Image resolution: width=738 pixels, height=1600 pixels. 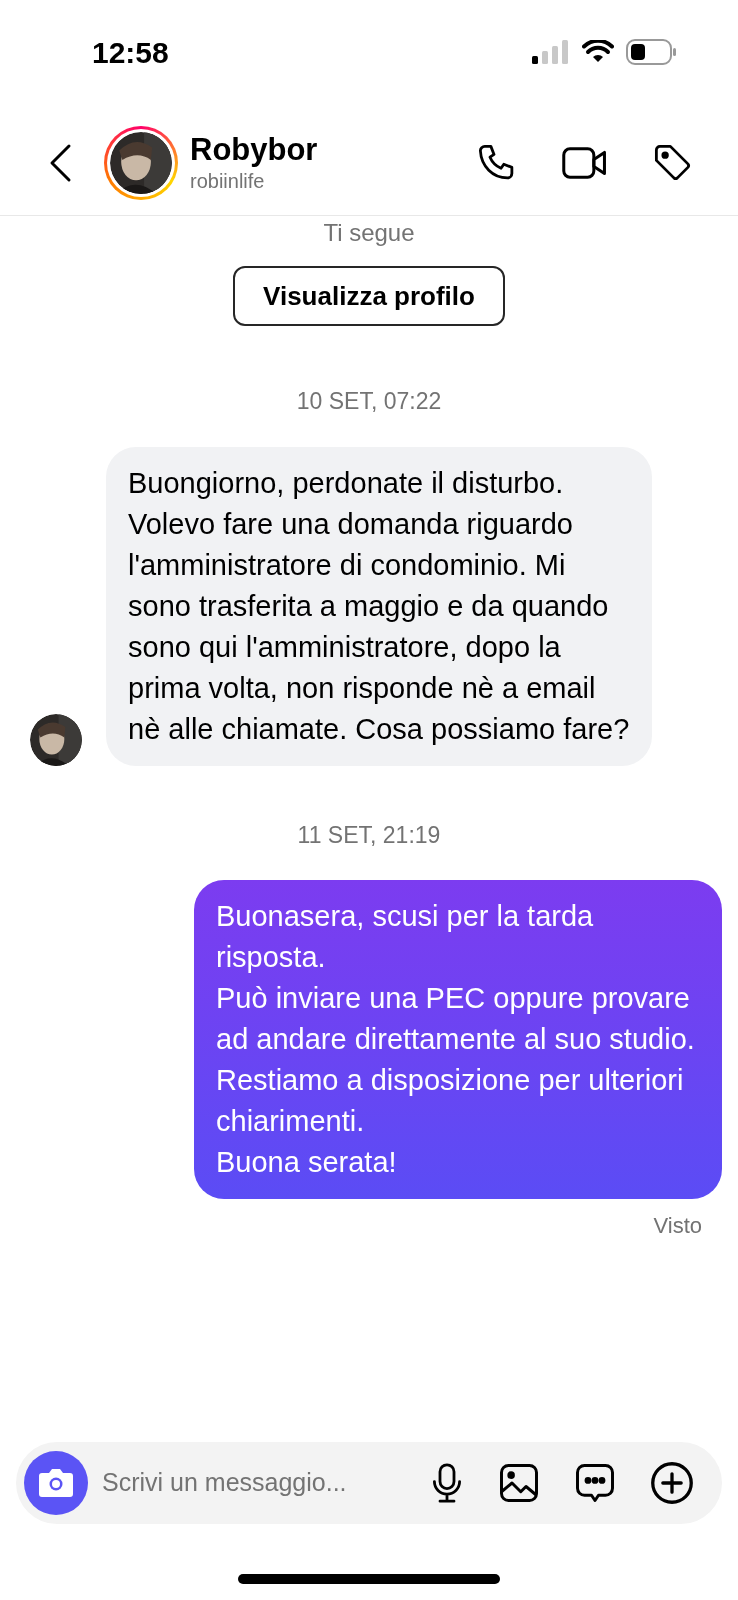 I want to click on battery-icon, so click(x=651, y=52).